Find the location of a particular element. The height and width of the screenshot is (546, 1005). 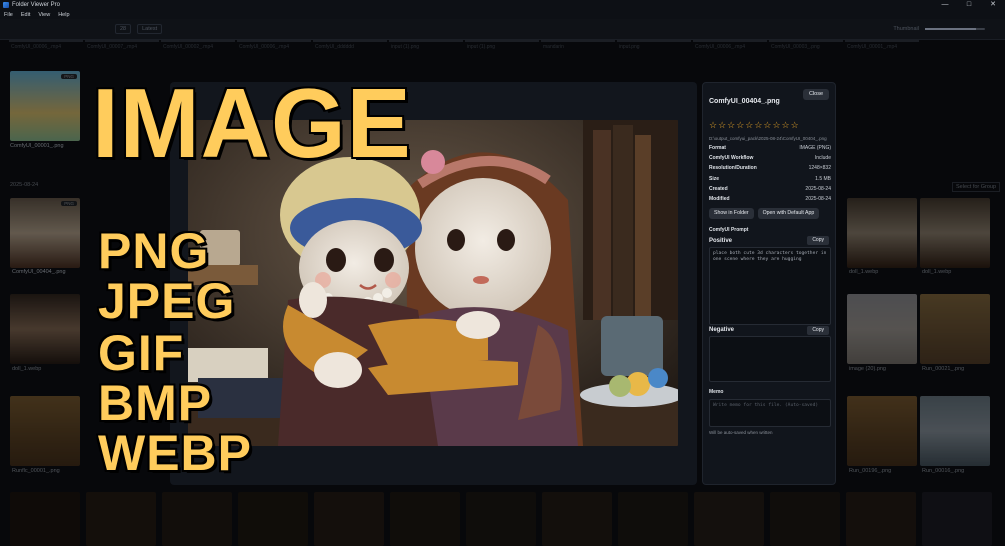

meta-label: Modified is located at coordinates (719, 198).